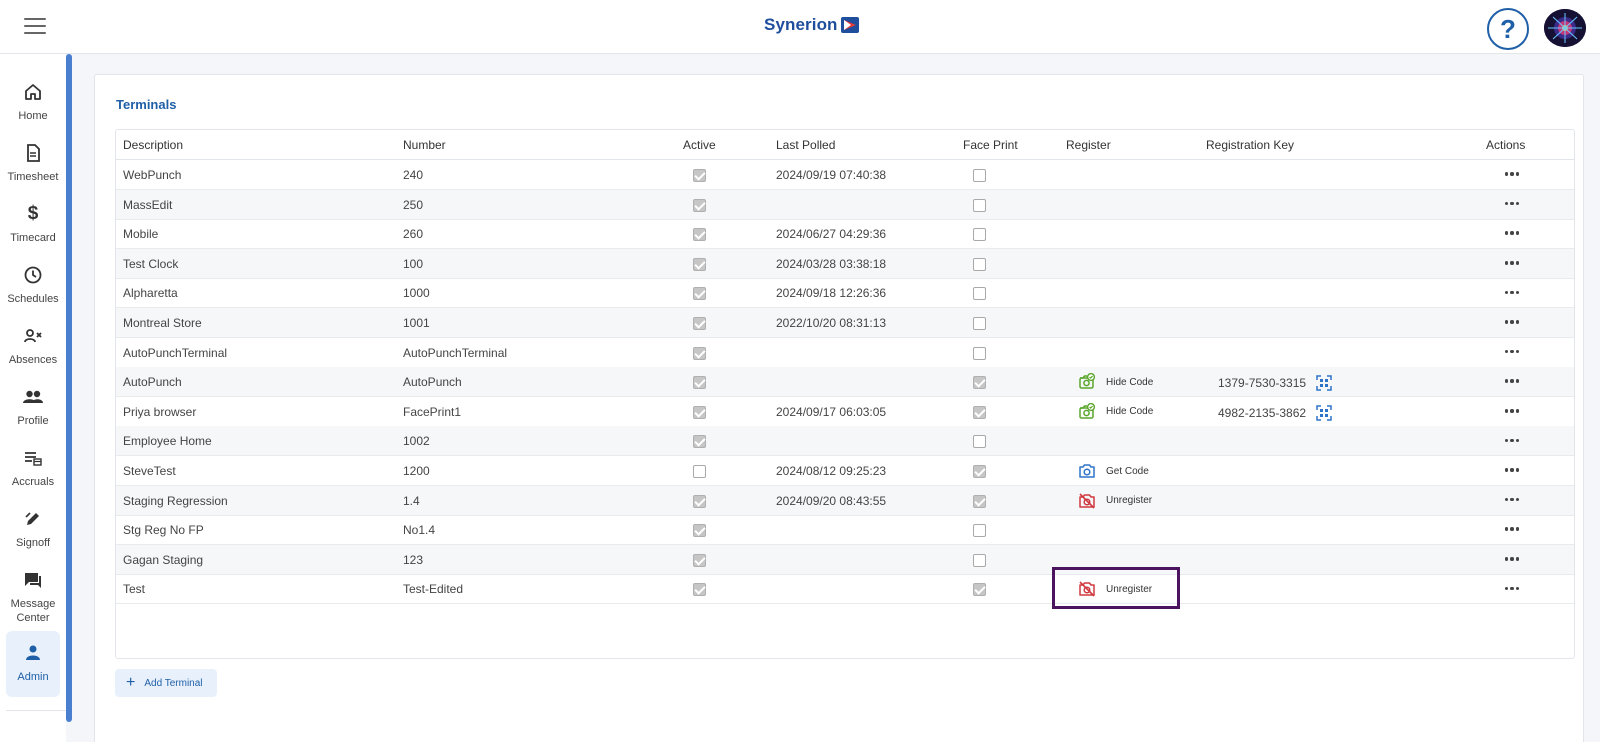 This screenshot has height=742, width=1600. I want to click on column-header: Number, so click(424, 145).